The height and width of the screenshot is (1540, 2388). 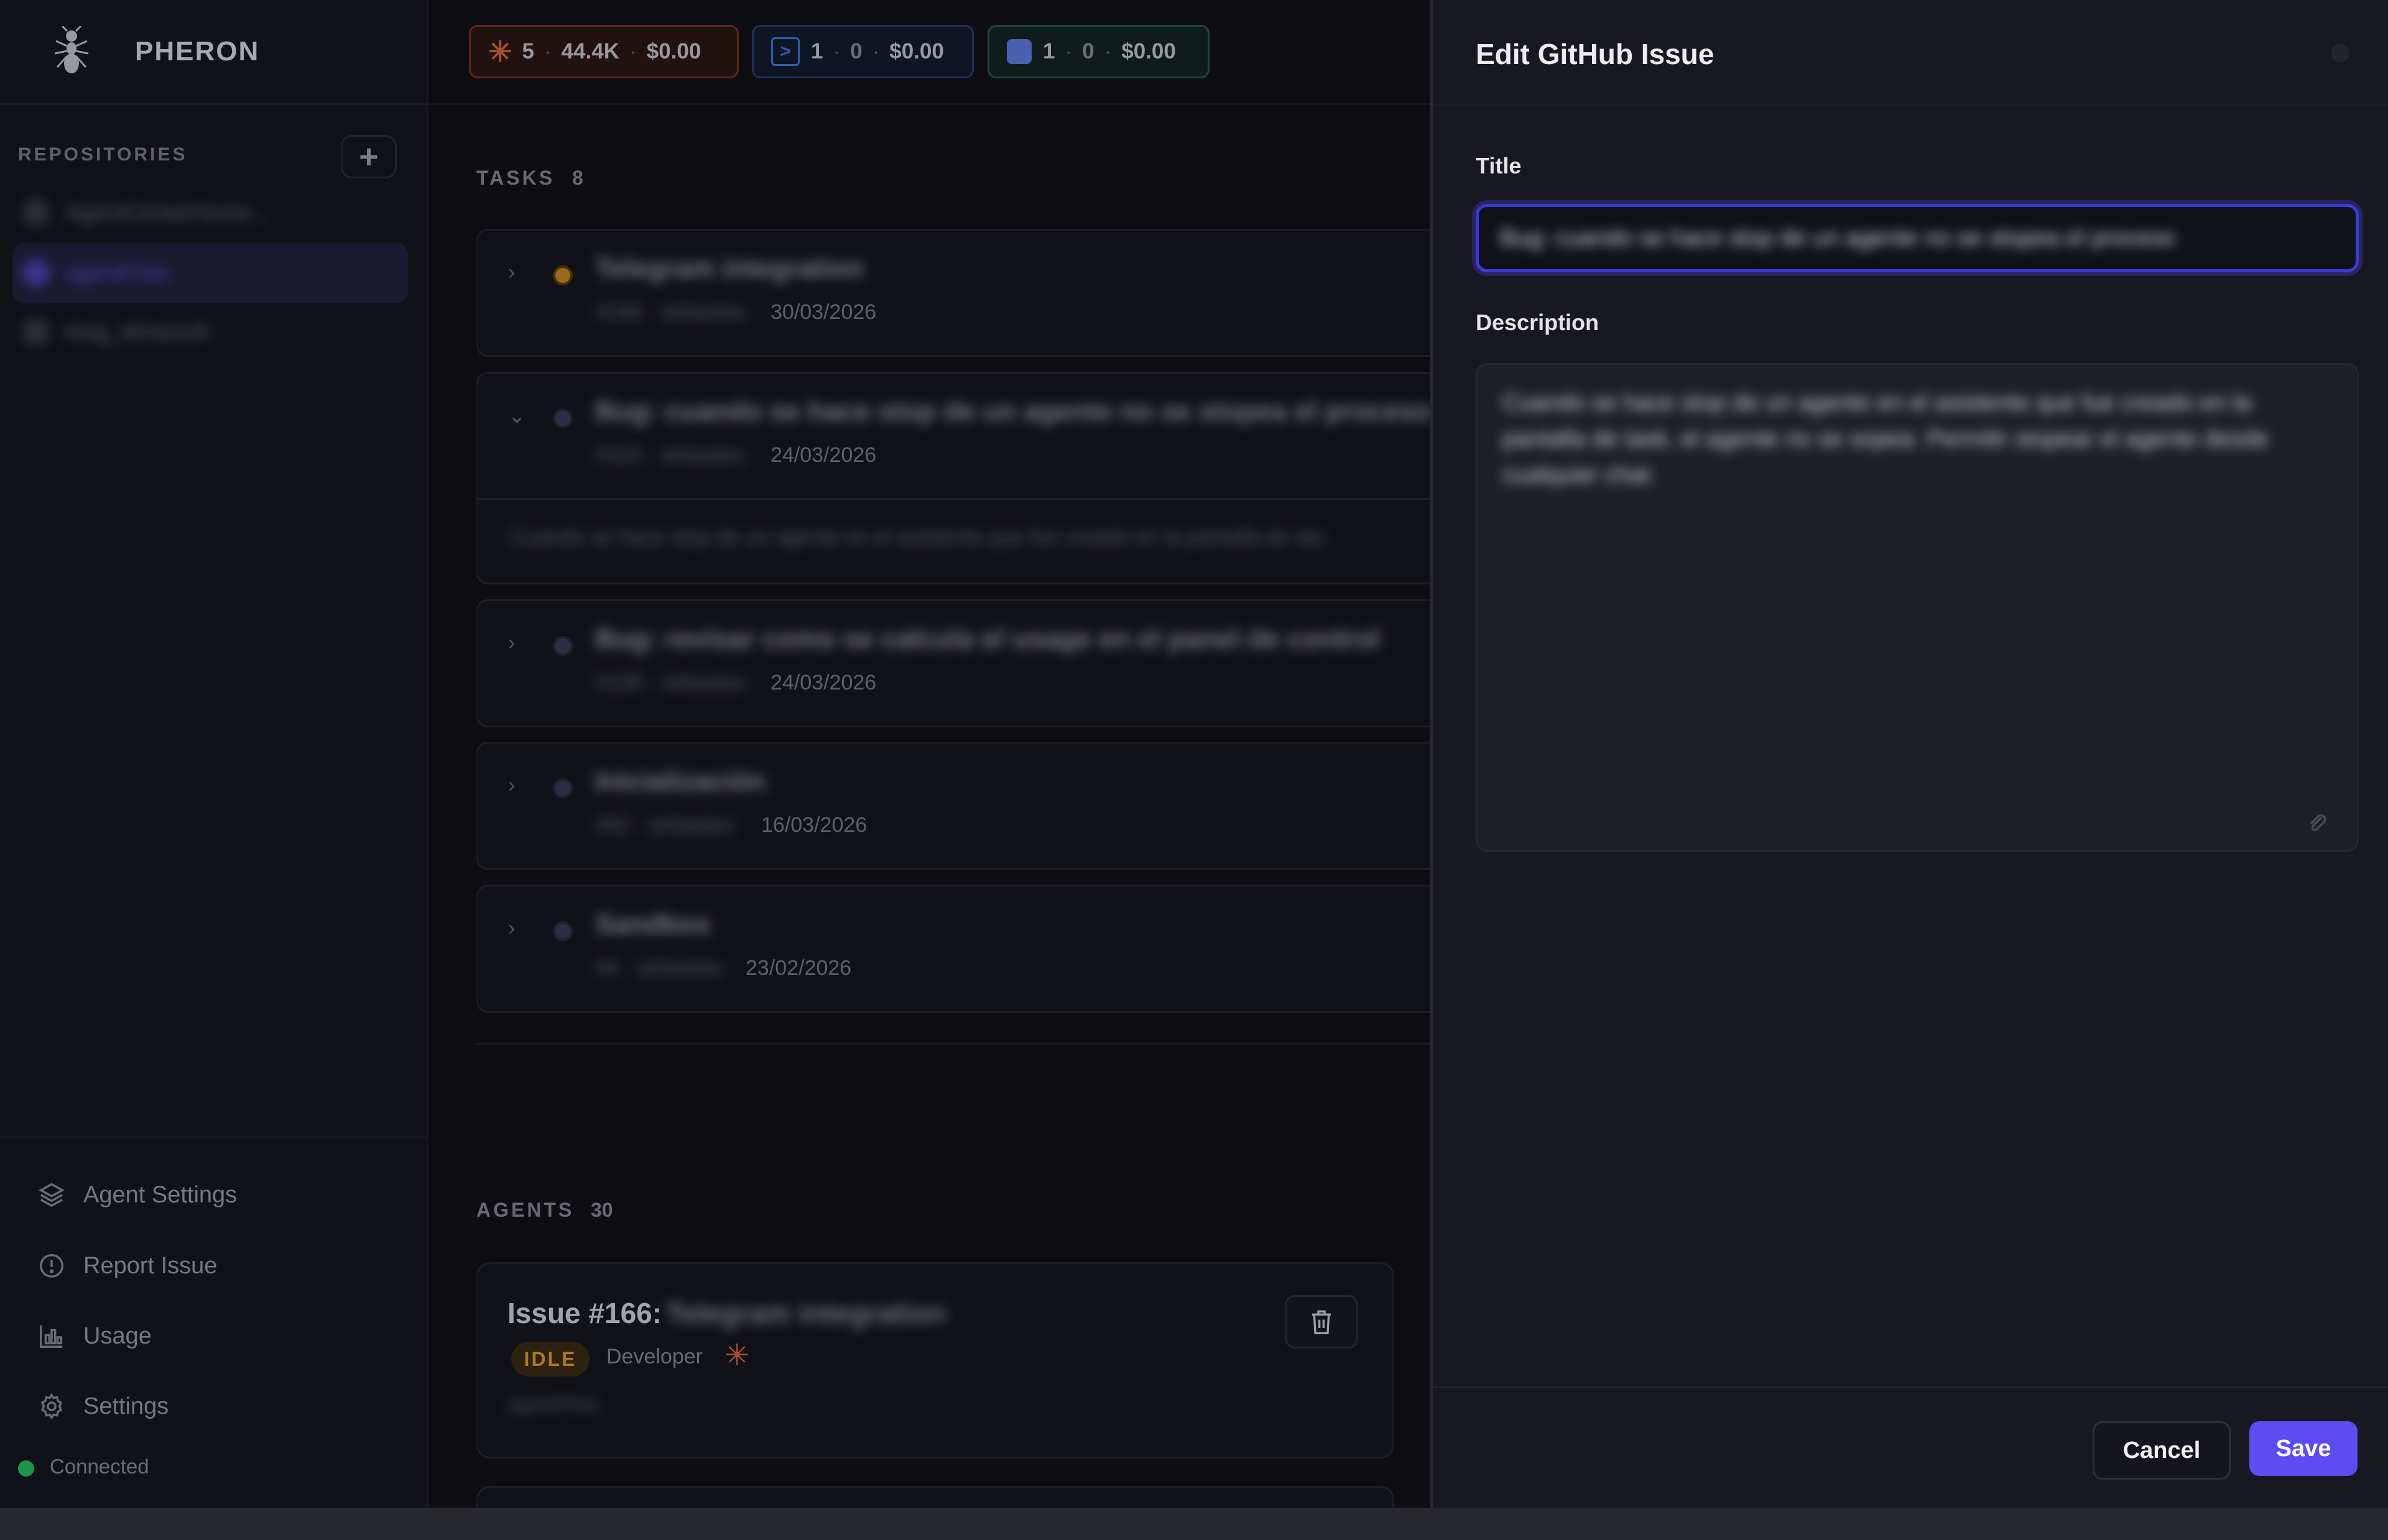 I want to click on attach-icon, so click(x=2317, y=823).